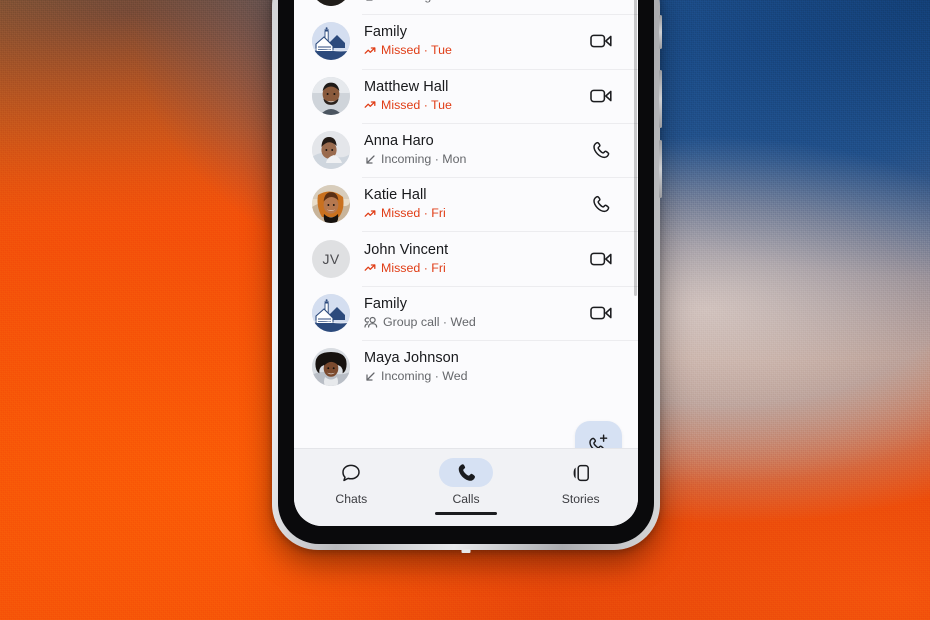 The height and width of the screenshot is (620, 930). Describe the element at coordinates (411, 358) in the screenshot. I see `contact-name: Maya Johnson` at that location.